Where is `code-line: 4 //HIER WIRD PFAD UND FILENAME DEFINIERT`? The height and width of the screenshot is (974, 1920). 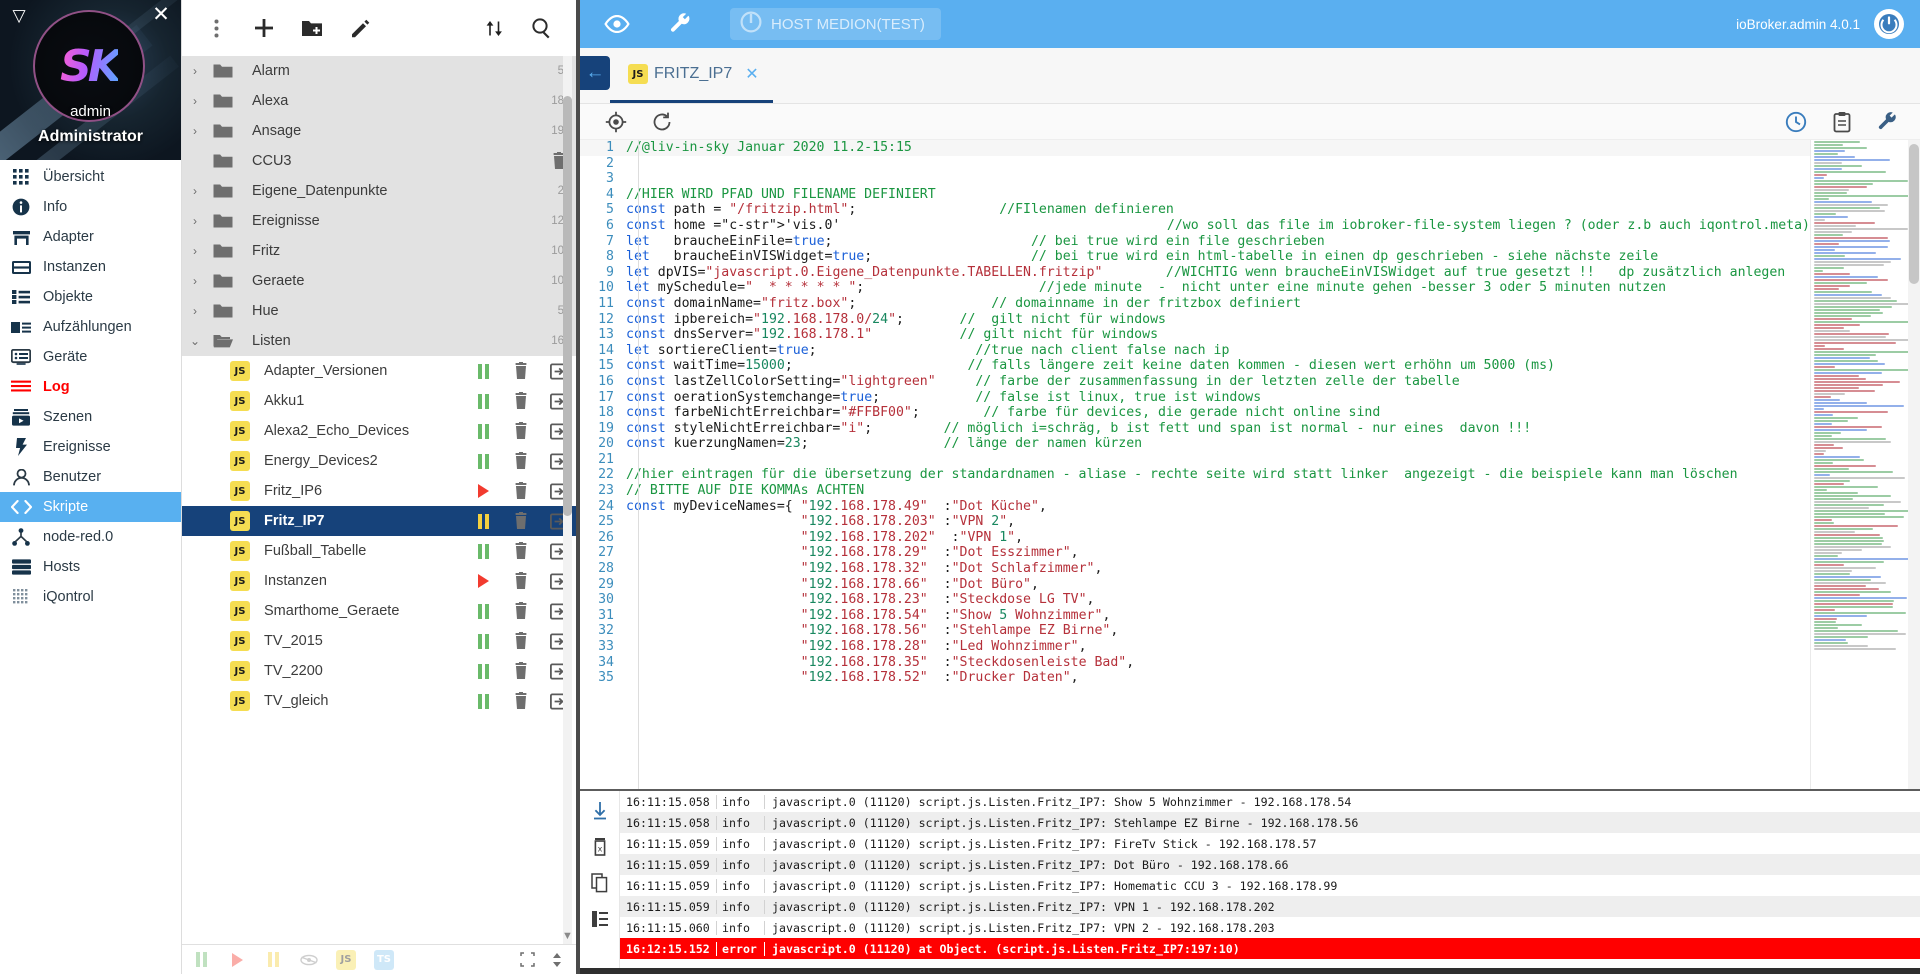
code-line: 4 //HIER WIRD PFAD UND FILENAME DEFINIERT is located at coordinates (1195, 195).